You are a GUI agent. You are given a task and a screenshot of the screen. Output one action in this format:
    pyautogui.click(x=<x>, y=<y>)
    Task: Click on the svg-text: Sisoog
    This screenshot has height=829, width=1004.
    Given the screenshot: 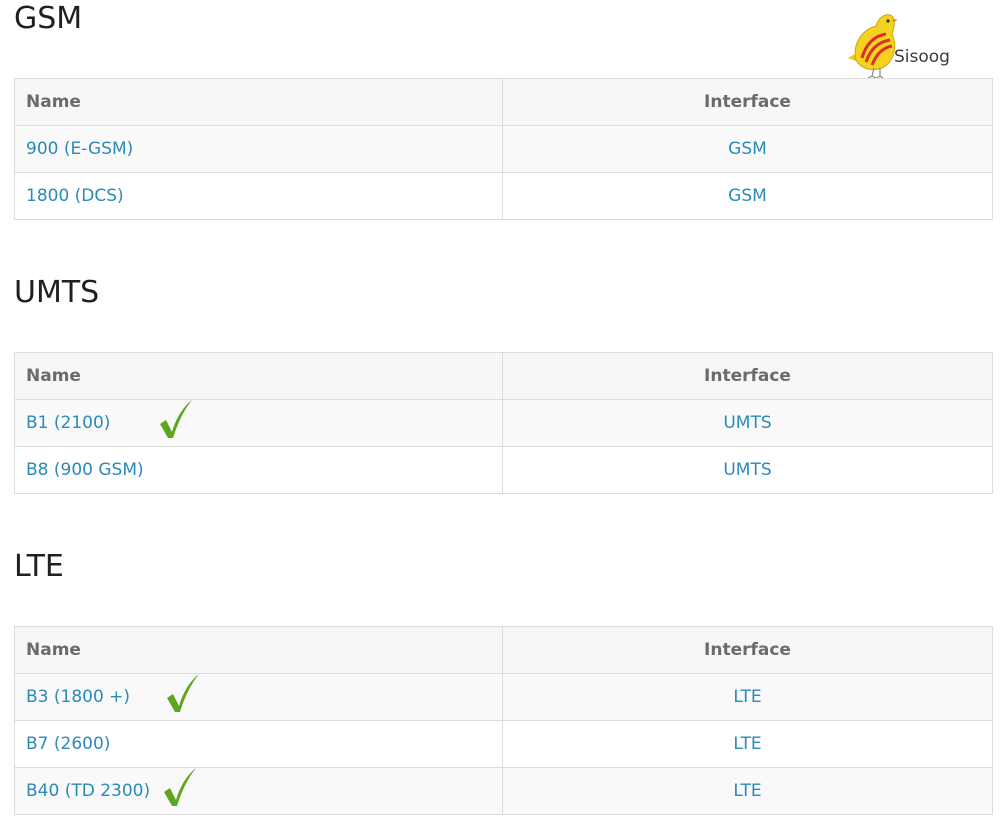 What is the action you would take?
    pyautogui.click(x=922, y=57)
    